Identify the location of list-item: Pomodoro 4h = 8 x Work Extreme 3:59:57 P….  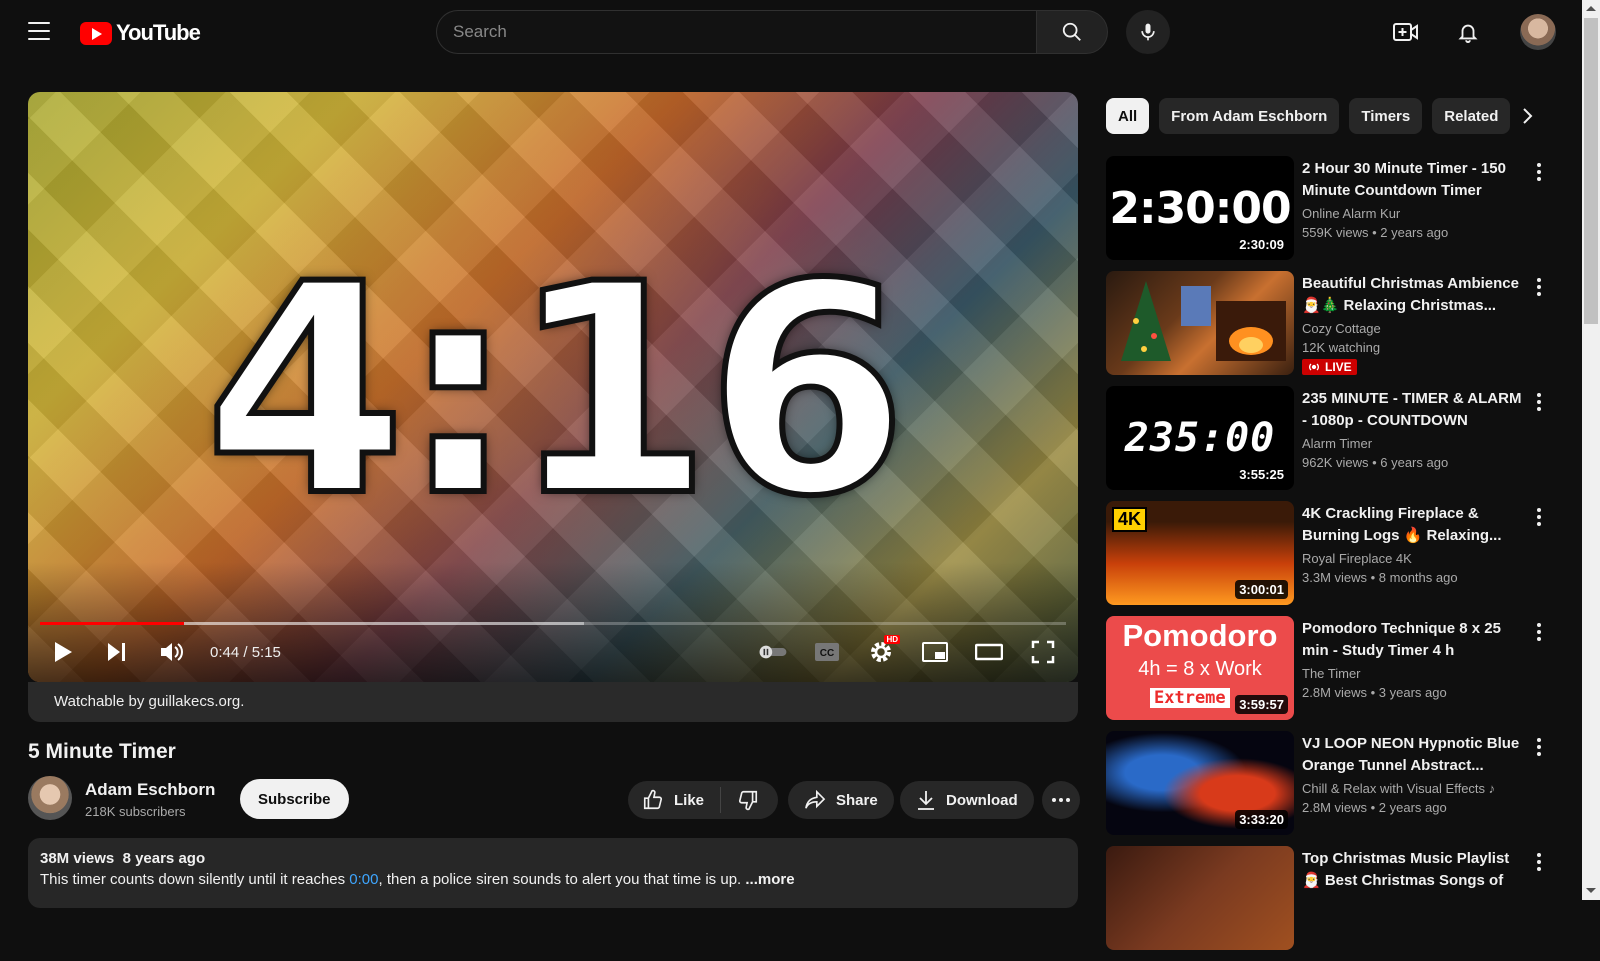
(1326, 673).